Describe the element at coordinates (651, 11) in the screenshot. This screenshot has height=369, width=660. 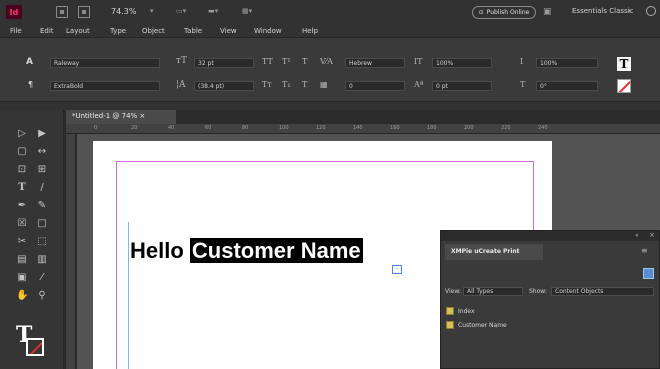
I see `search-icon` at that location.